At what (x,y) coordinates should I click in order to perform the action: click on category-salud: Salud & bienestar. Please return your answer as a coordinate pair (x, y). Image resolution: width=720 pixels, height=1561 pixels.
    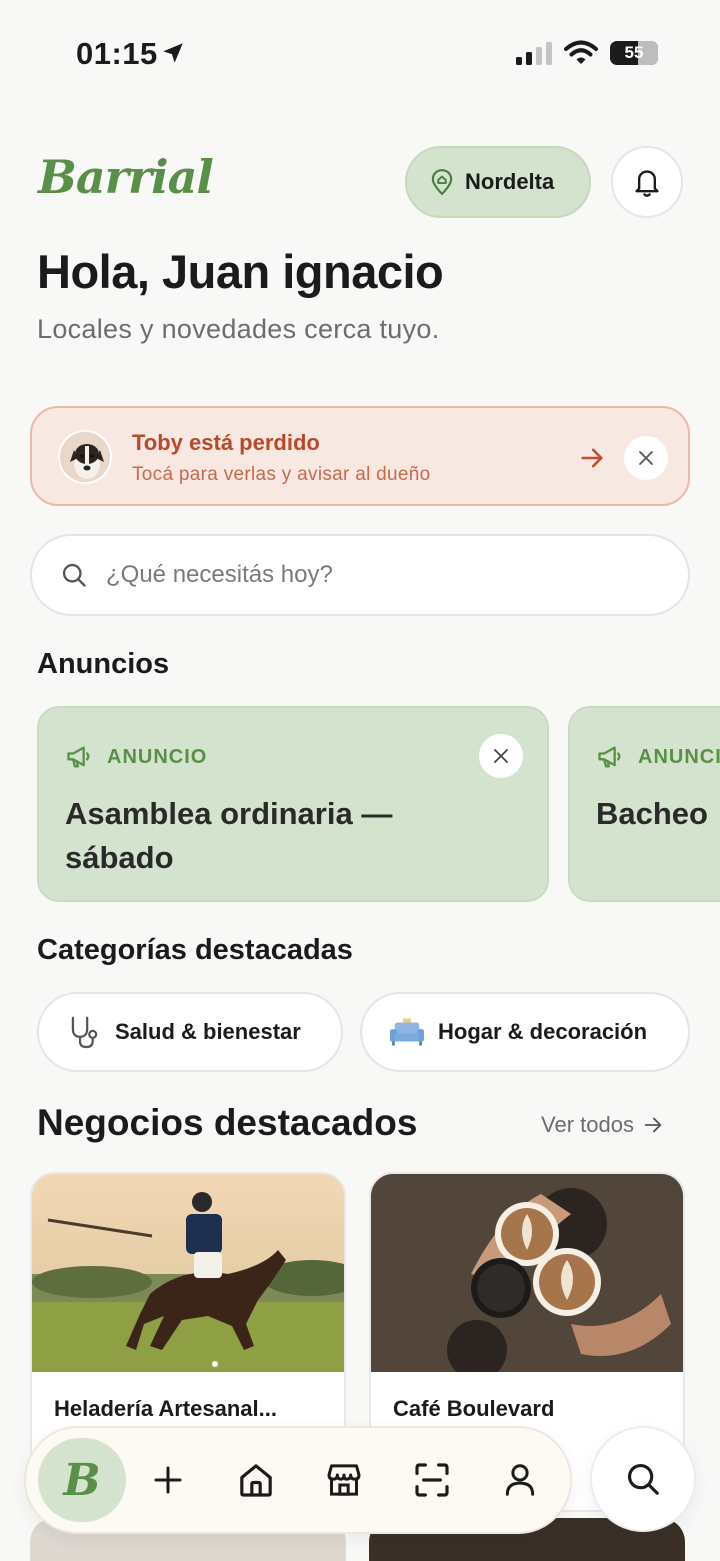
    Looking at the image, I should click on (190, 1032).